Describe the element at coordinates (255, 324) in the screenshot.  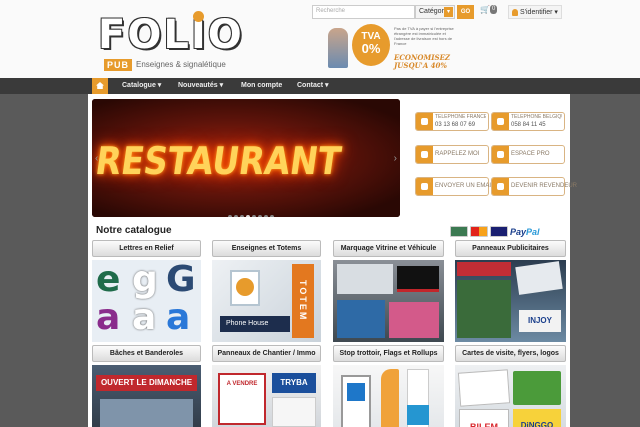
I see `phone-house-sign: Phone House` at that location.